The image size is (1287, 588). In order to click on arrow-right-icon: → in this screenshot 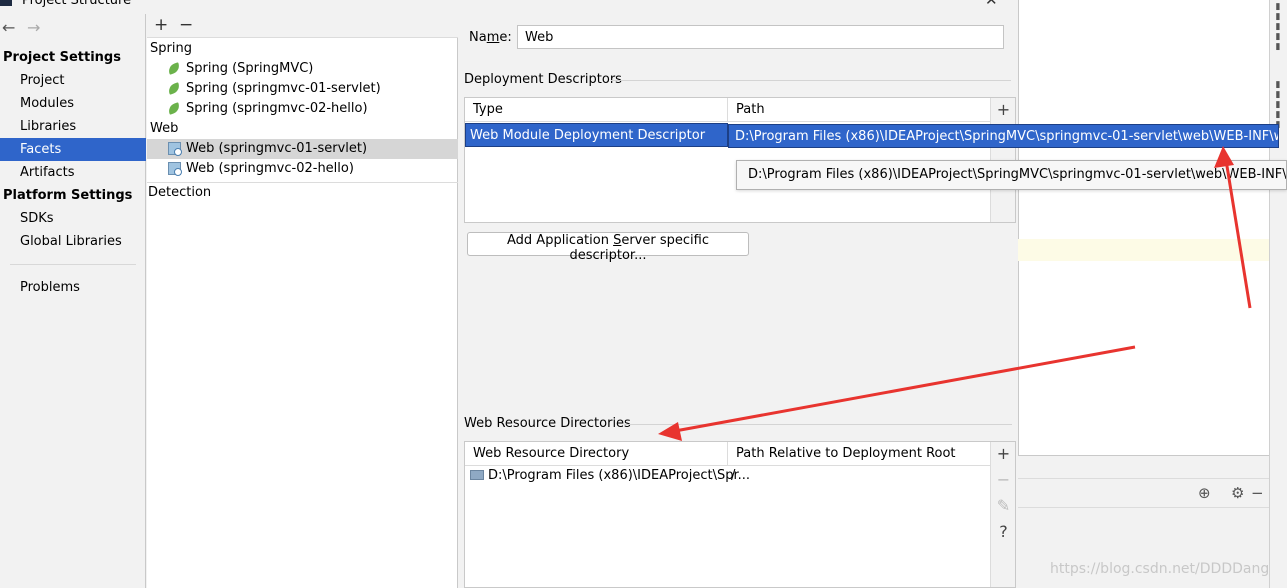, I will do `click(33, 27)`.